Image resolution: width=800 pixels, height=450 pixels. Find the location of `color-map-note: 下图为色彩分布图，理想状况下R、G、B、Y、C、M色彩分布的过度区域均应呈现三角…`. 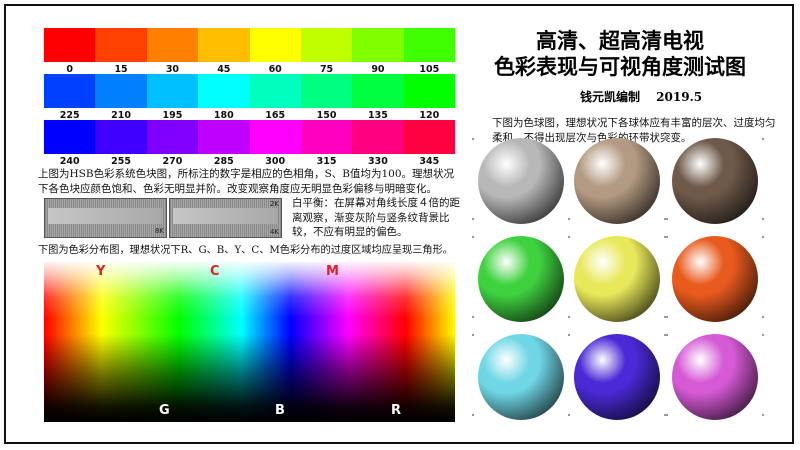

color-map-note: 下图为色彩分布图，理想状况下R、G、B、Y、C、M色彩分布的过度区域均应呈现三角… is located at coordinates (245, 250).